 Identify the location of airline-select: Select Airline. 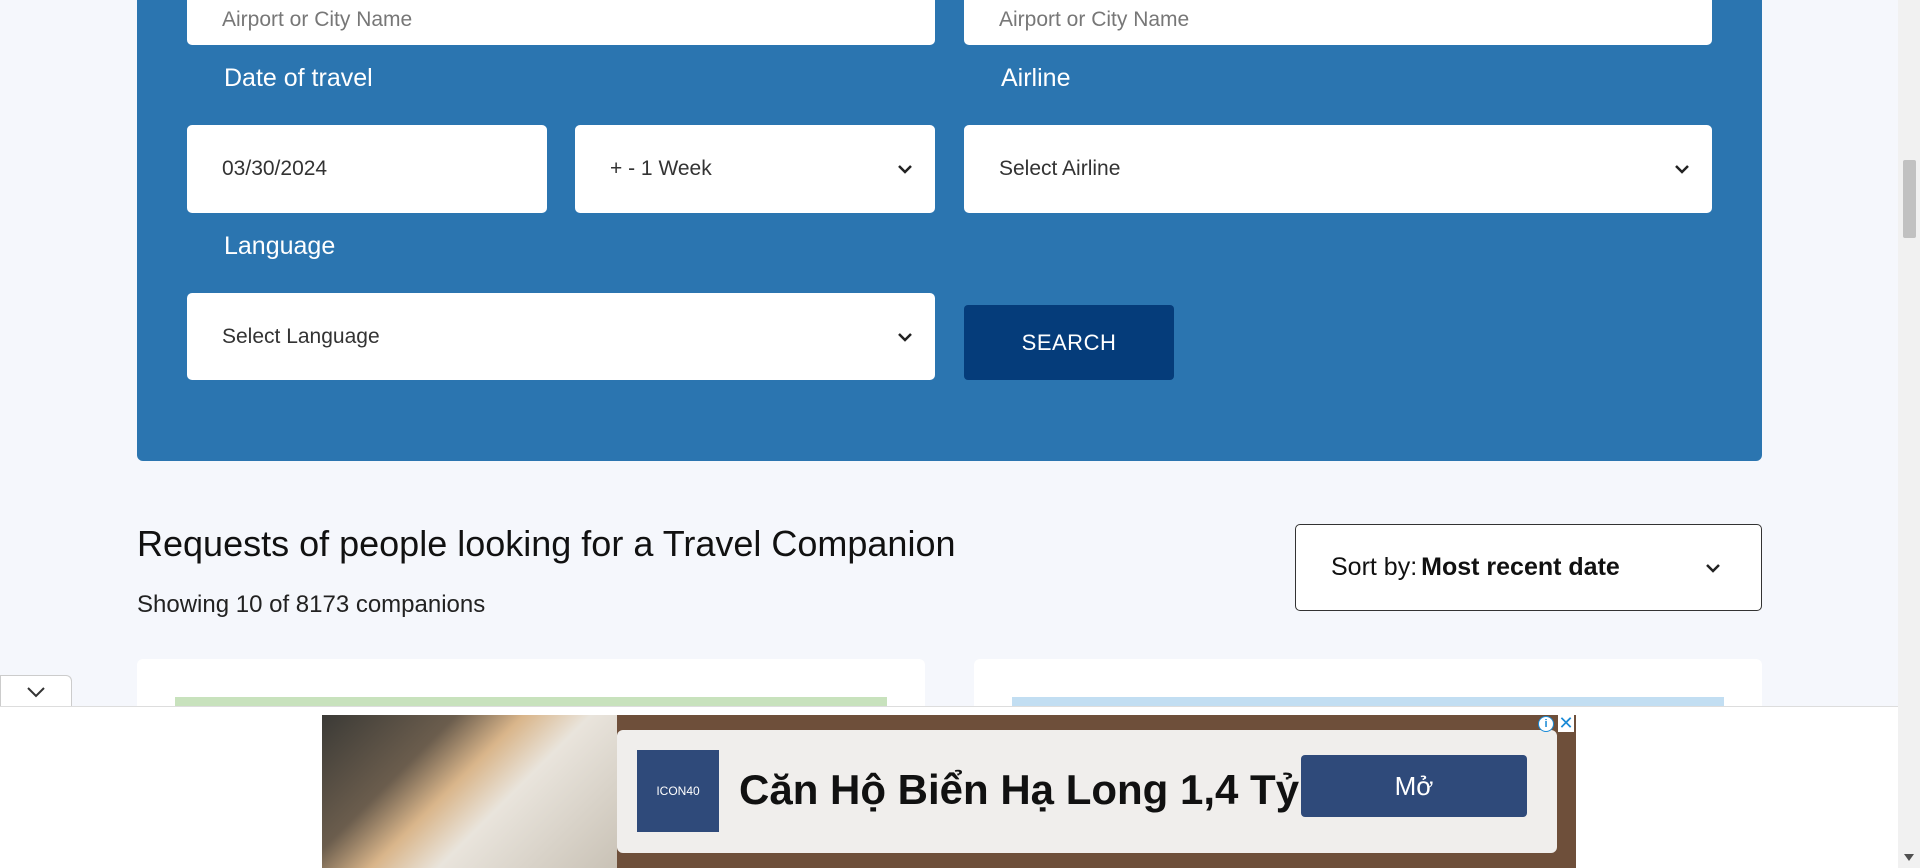
(1338, 169).